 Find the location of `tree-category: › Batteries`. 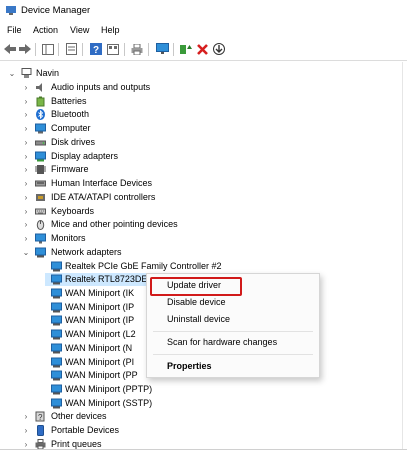

tree-category: › Batteries is located at coordinates (100, 101).